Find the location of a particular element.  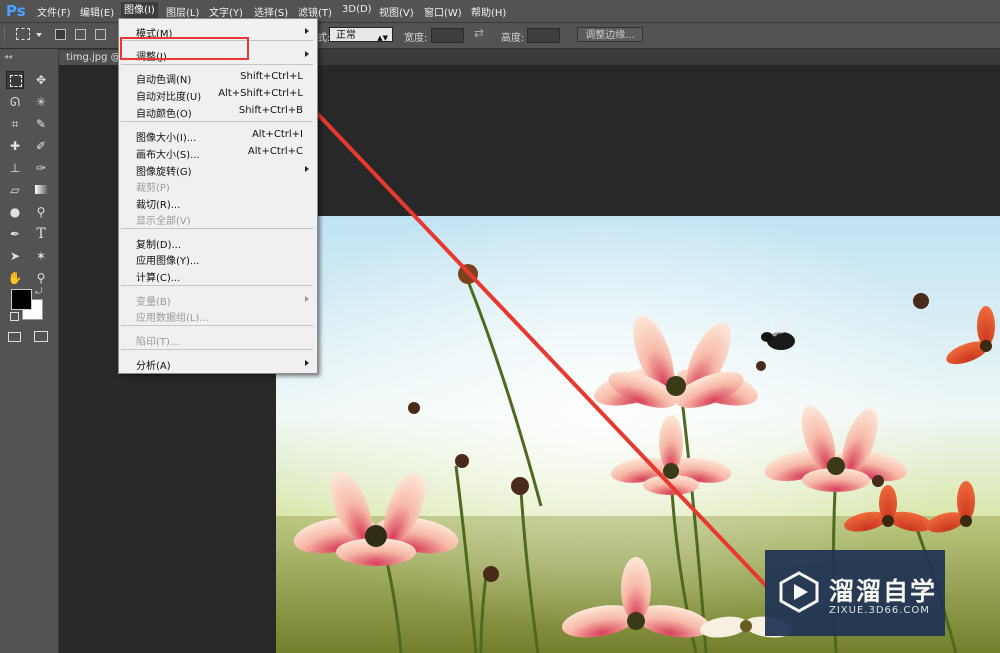

menu-item-analysis: 分析(A) is located at coordinates (153, 364).